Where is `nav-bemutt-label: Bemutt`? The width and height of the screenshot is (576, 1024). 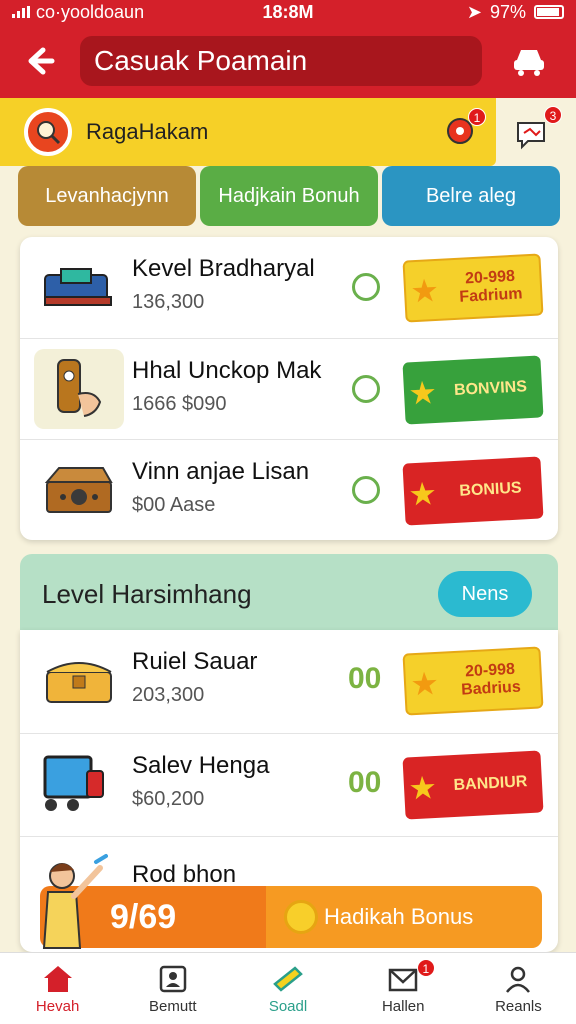 nav-bemutt-label: Bemutt is located at coordinates (173, 1006).